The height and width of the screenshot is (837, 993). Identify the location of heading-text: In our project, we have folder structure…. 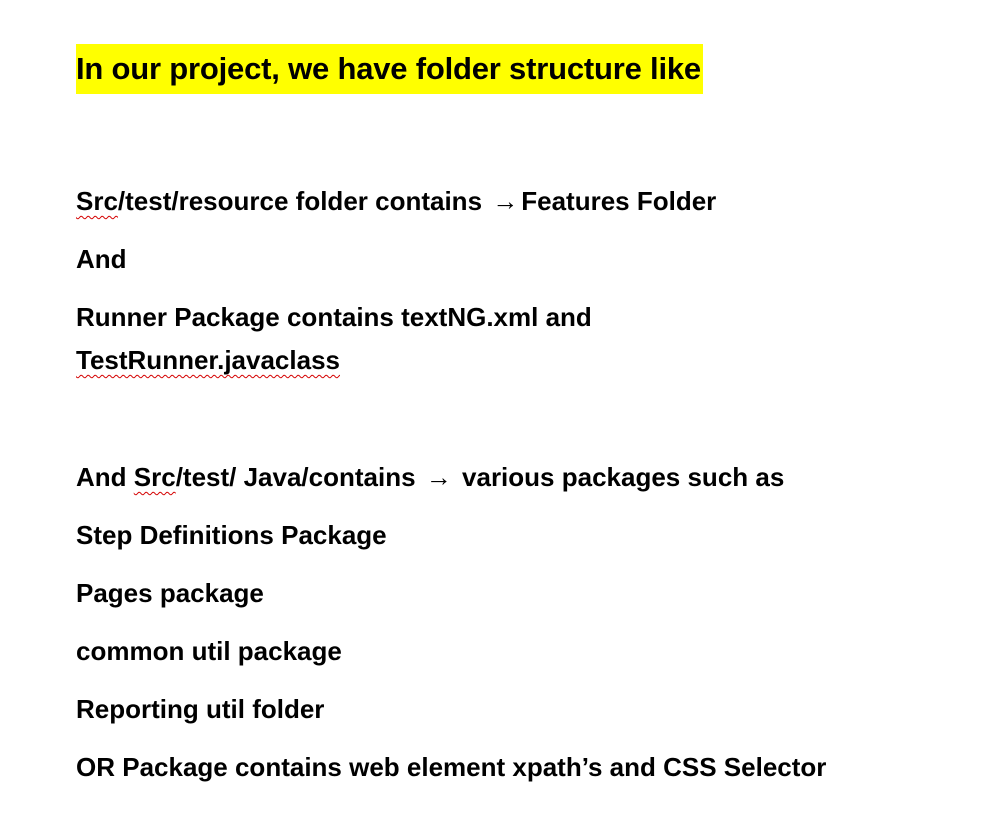
(388, 68).